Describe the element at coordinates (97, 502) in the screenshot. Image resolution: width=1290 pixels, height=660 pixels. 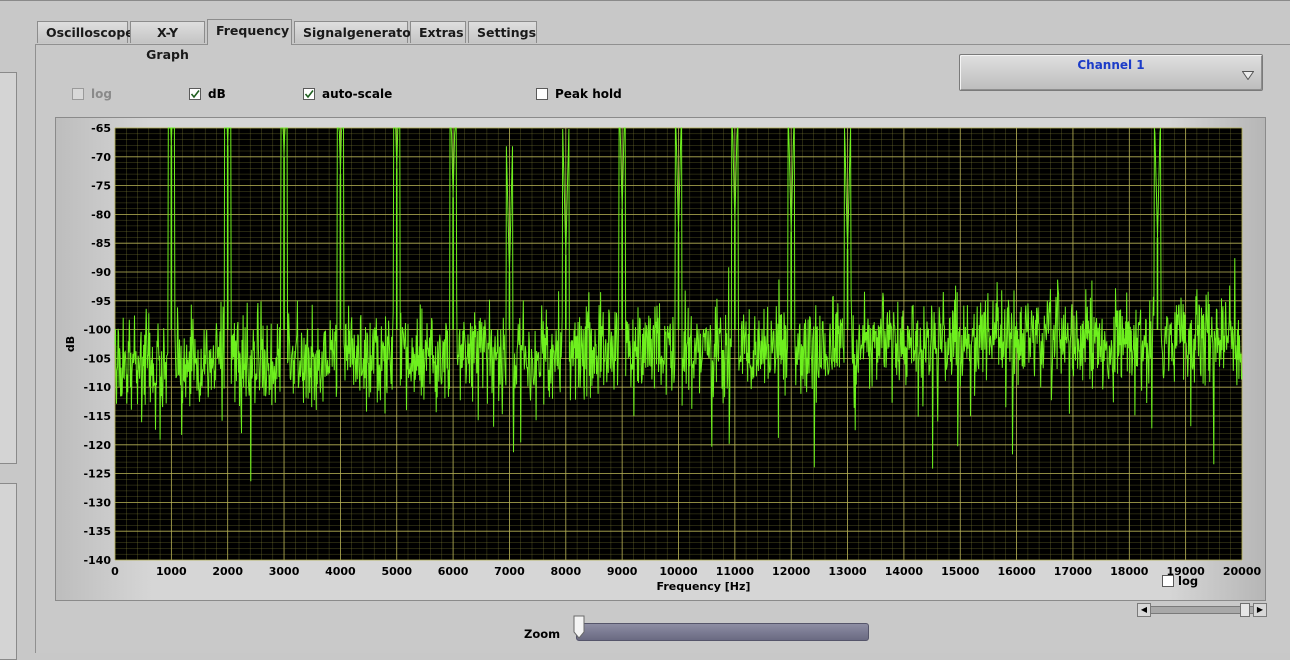
I see `y-tick-label: -130` at that location.